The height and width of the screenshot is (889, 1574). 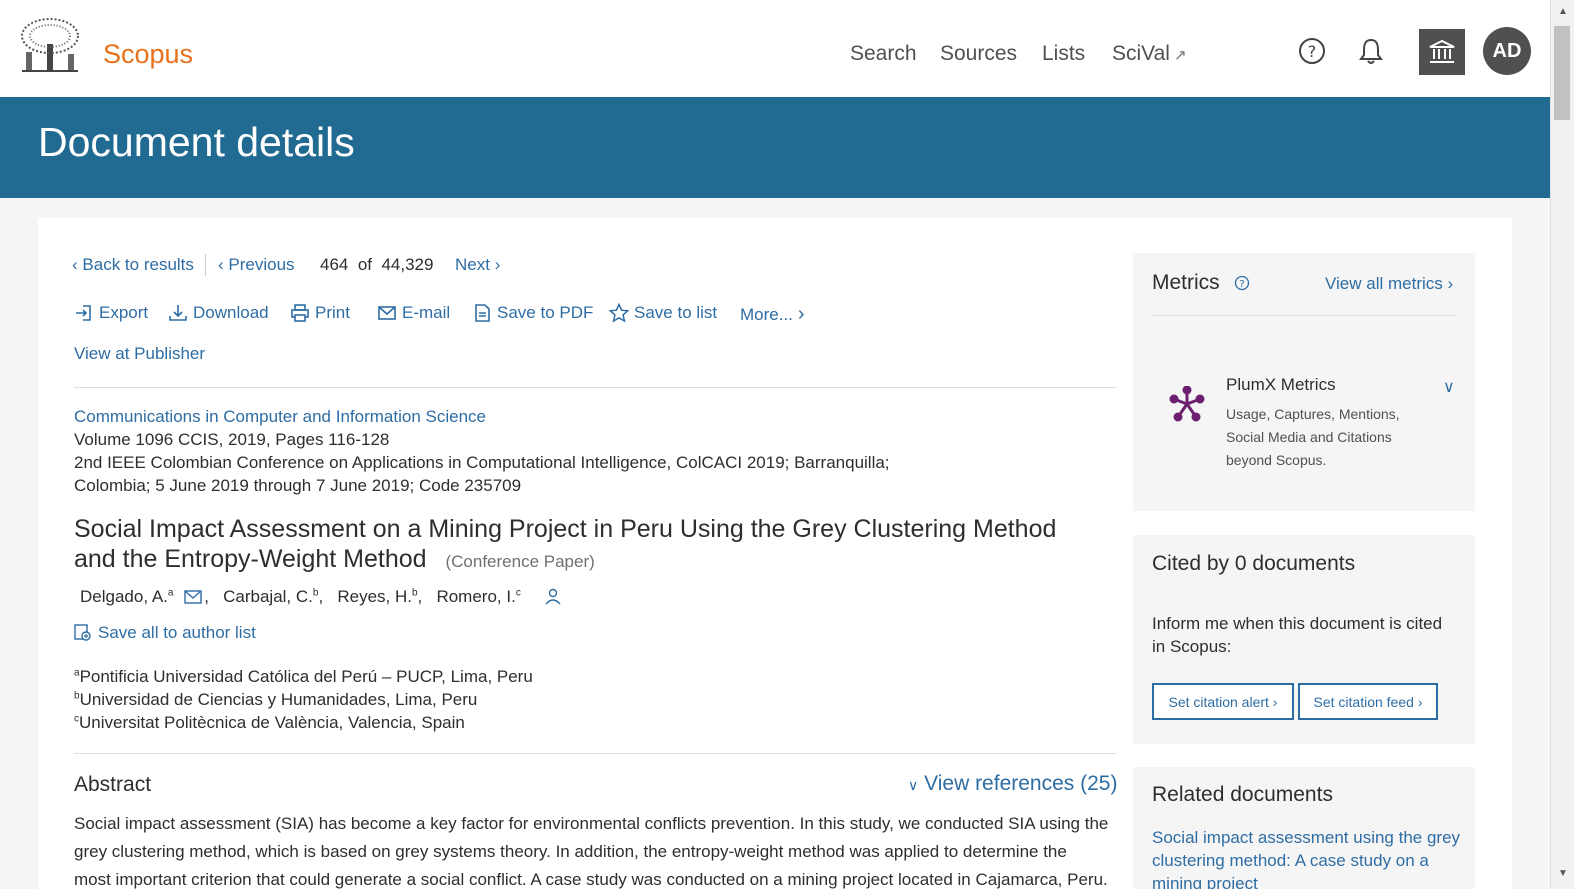 What do you see at coordinates (553, 596) in the screenshot?
I see `person-icon` at bounding box center [553, 596].